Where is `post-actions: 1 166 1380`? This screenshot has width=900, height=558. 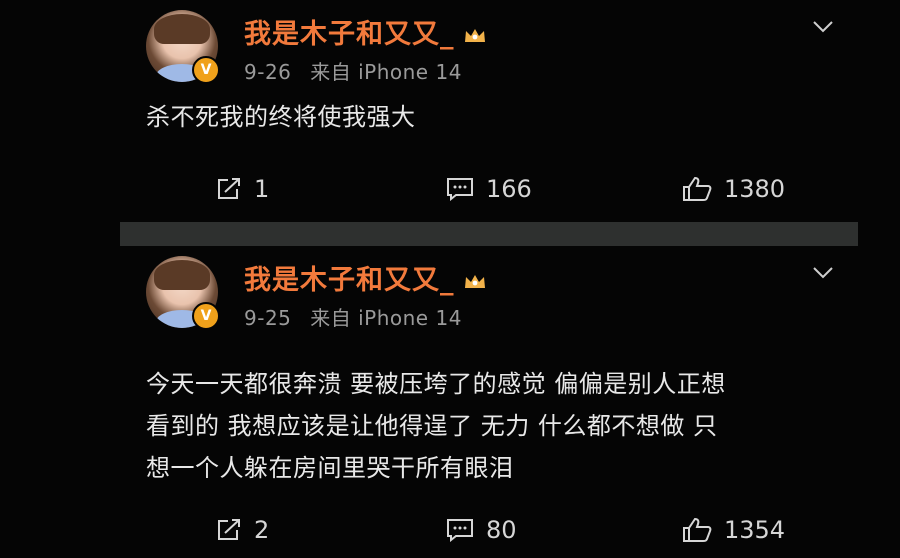
post-actions: 1 166 1380 is located at coordinates (450, 192).